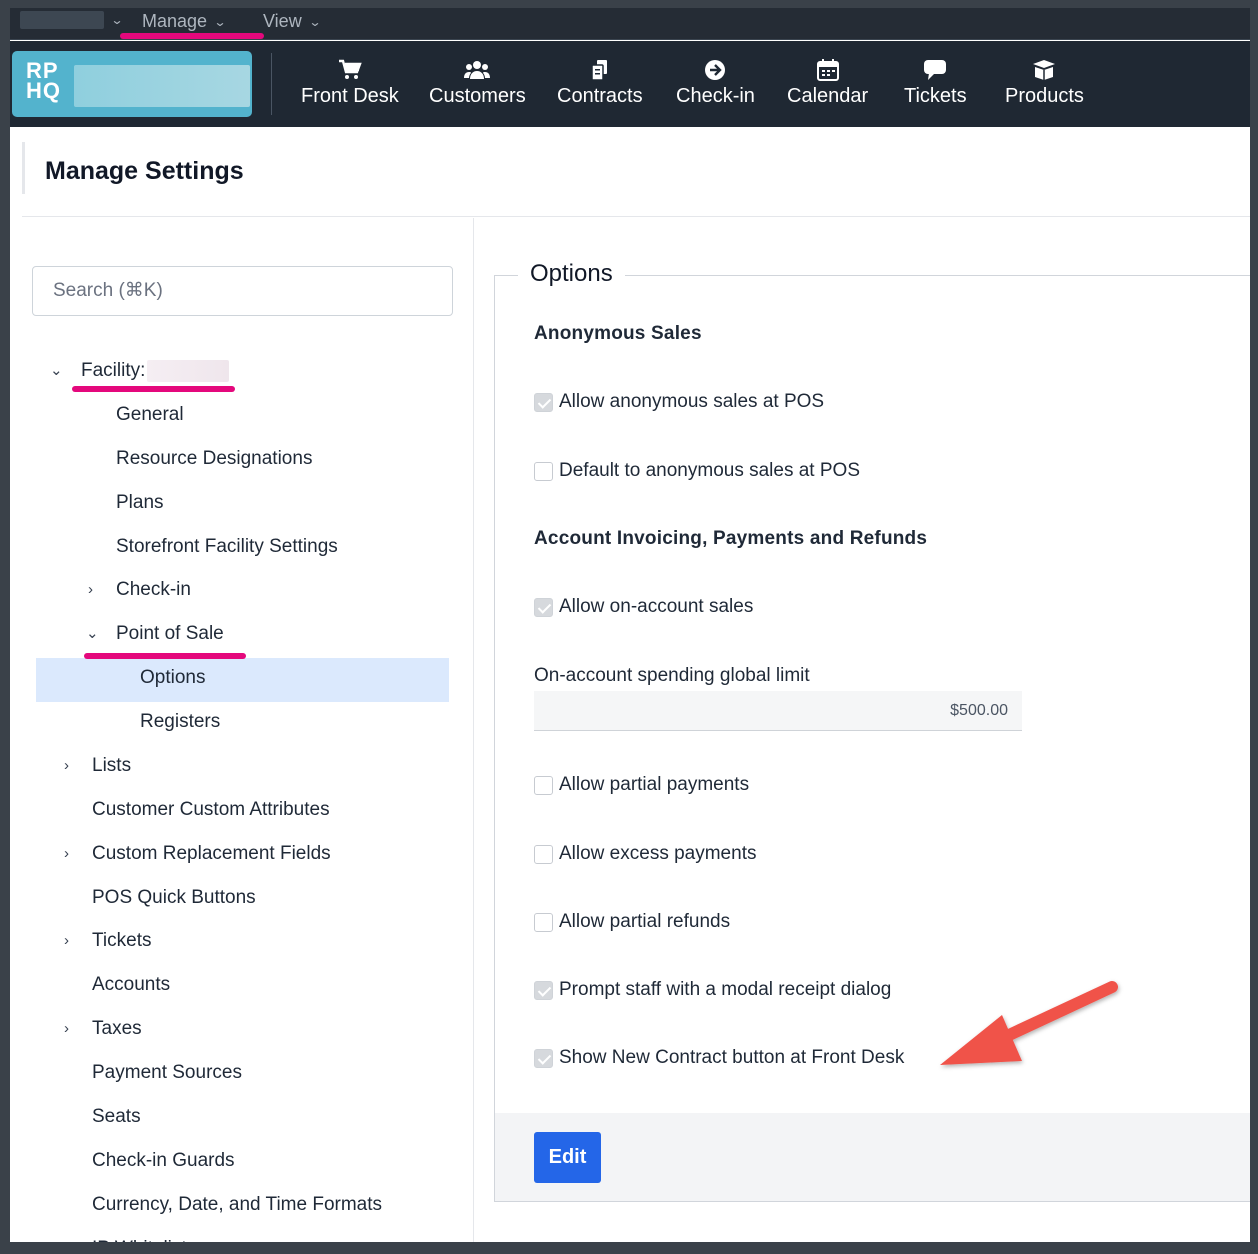  I want to click on allow-anonymous-checkbox, so click(543, 402).